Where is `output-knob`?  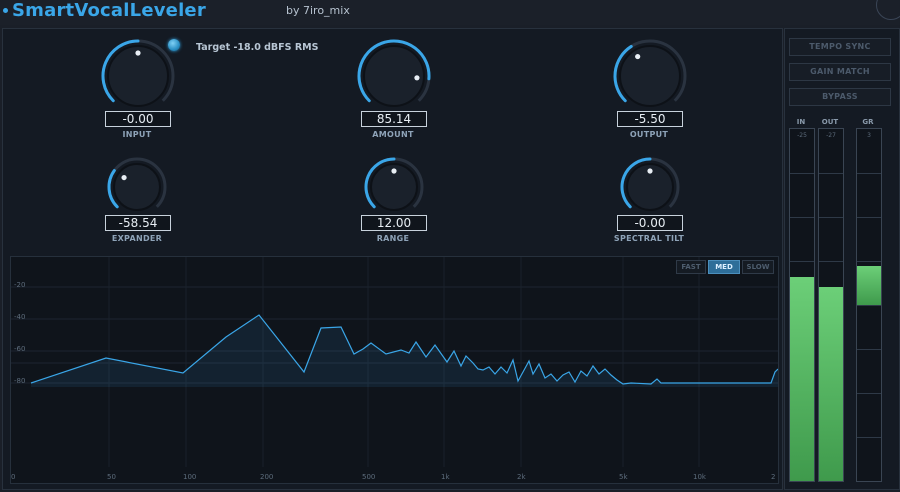 output-knob is located at coordinates (650, 76).